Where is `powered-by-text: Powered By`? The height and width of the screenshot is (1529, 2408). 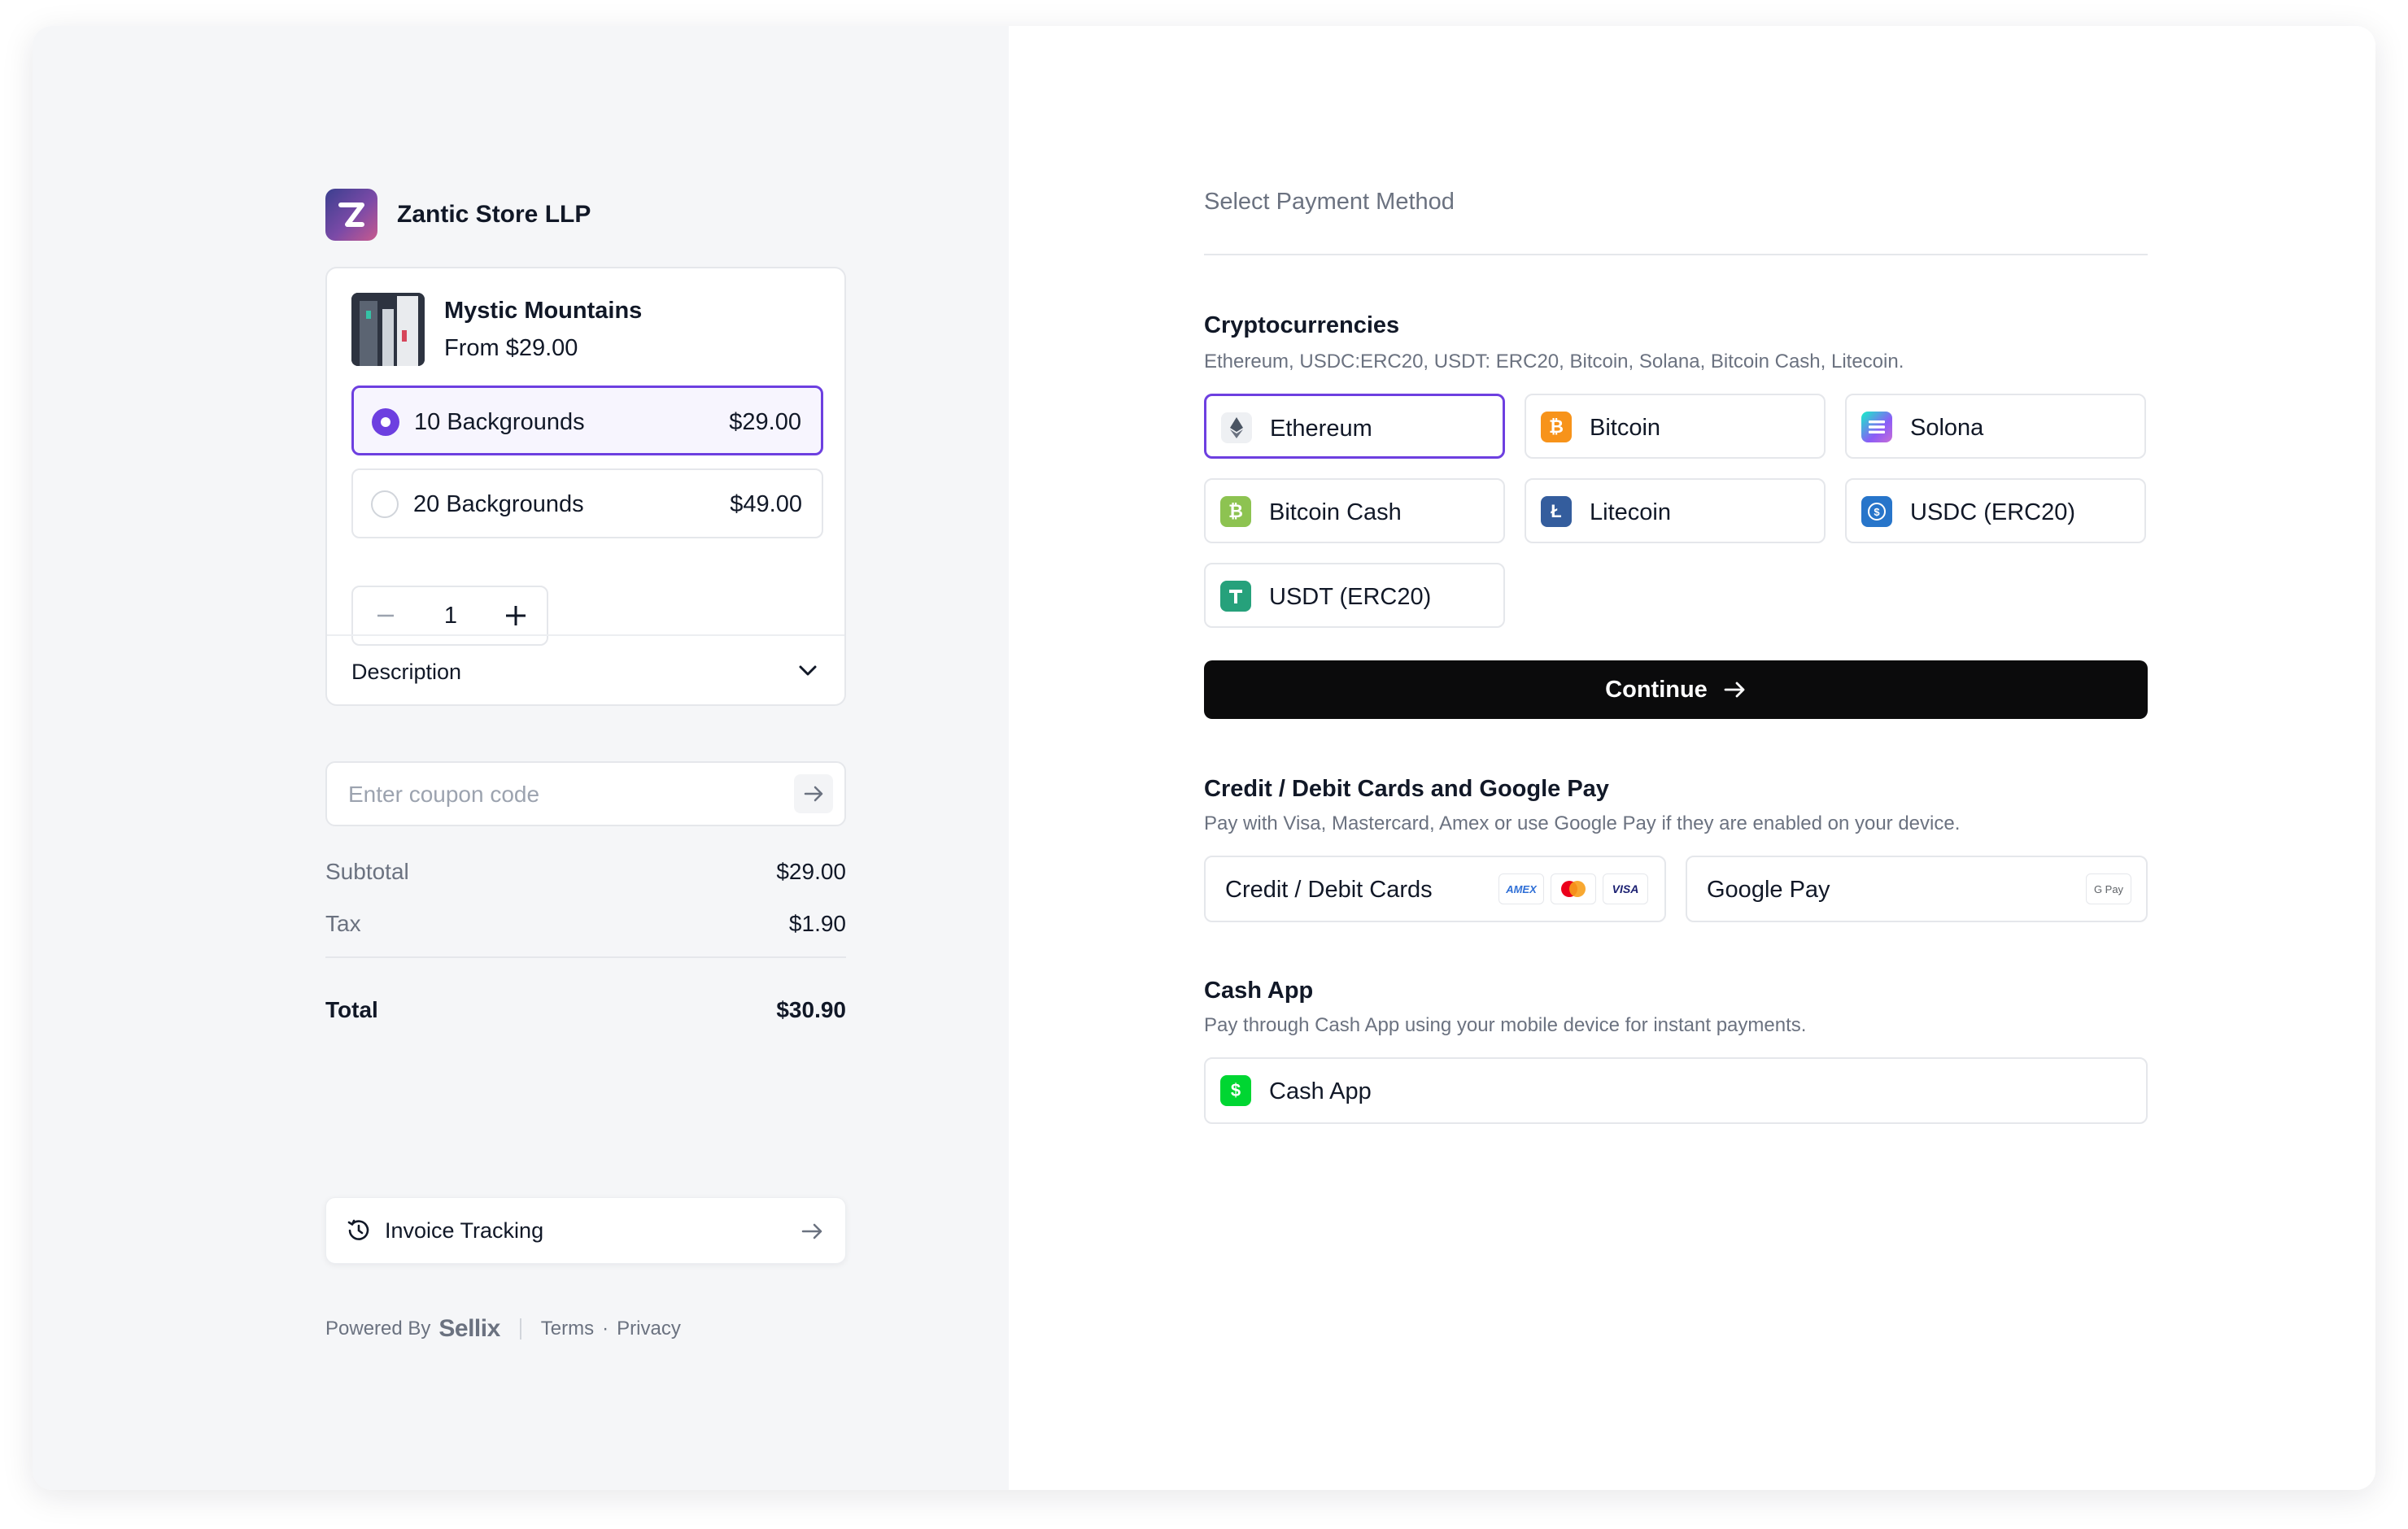
powered-by-text: Powered By is located at coordinates (378, 1329).